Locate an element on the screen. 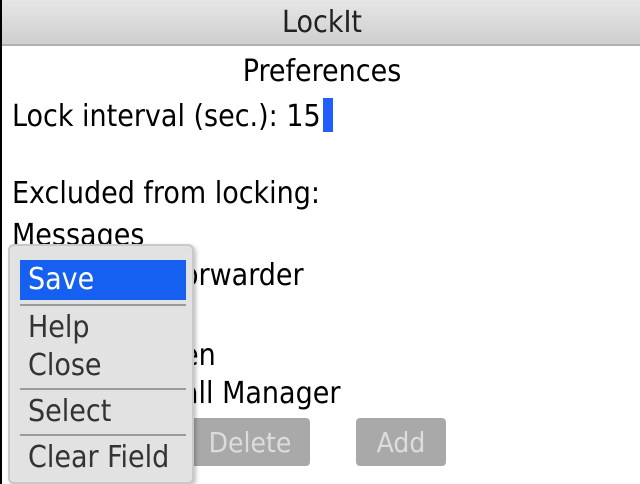  lock-interval-label: Lock interval (sec.): is located at coordinates (145, 116).